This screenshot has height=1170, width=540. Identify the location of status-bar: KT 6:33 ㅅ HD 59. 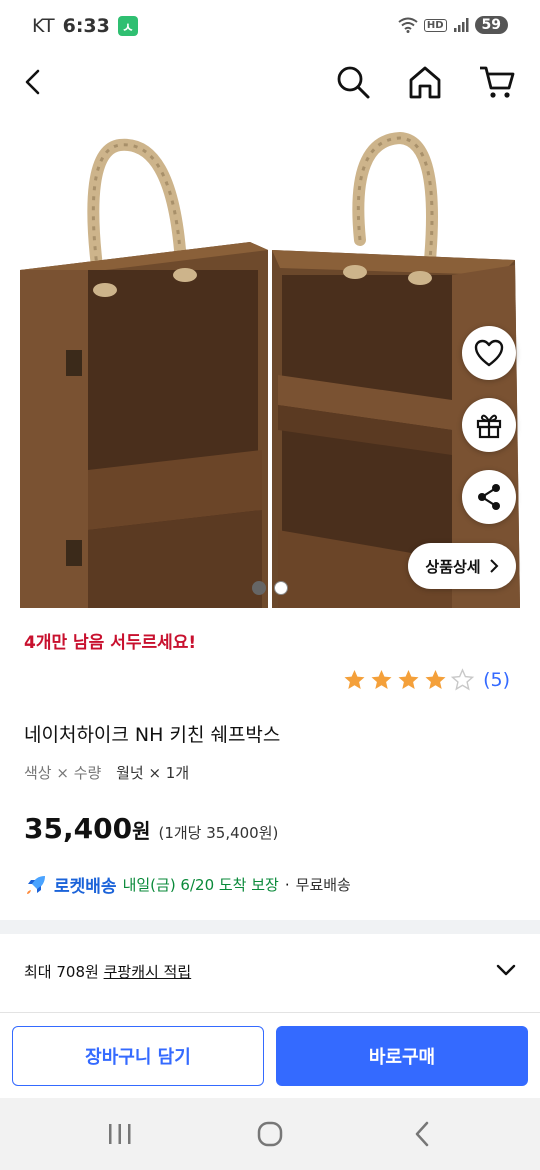
(270, 27).